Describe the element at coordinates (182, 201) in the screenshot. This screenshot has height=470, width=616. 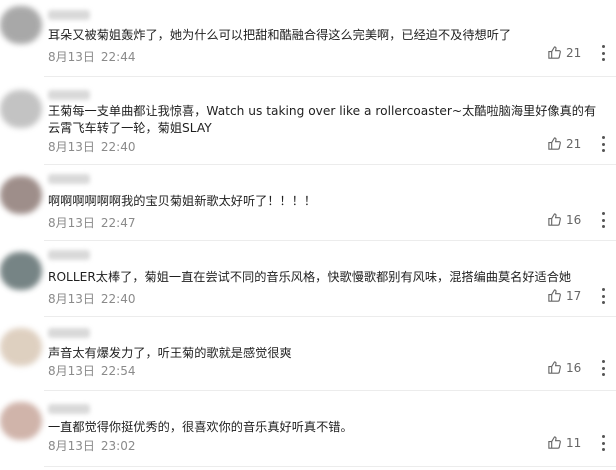
I see `comment-text: 啊啊啊啊啊啊我的宝贝菊姐新歌太好听了！！！！` at that location.